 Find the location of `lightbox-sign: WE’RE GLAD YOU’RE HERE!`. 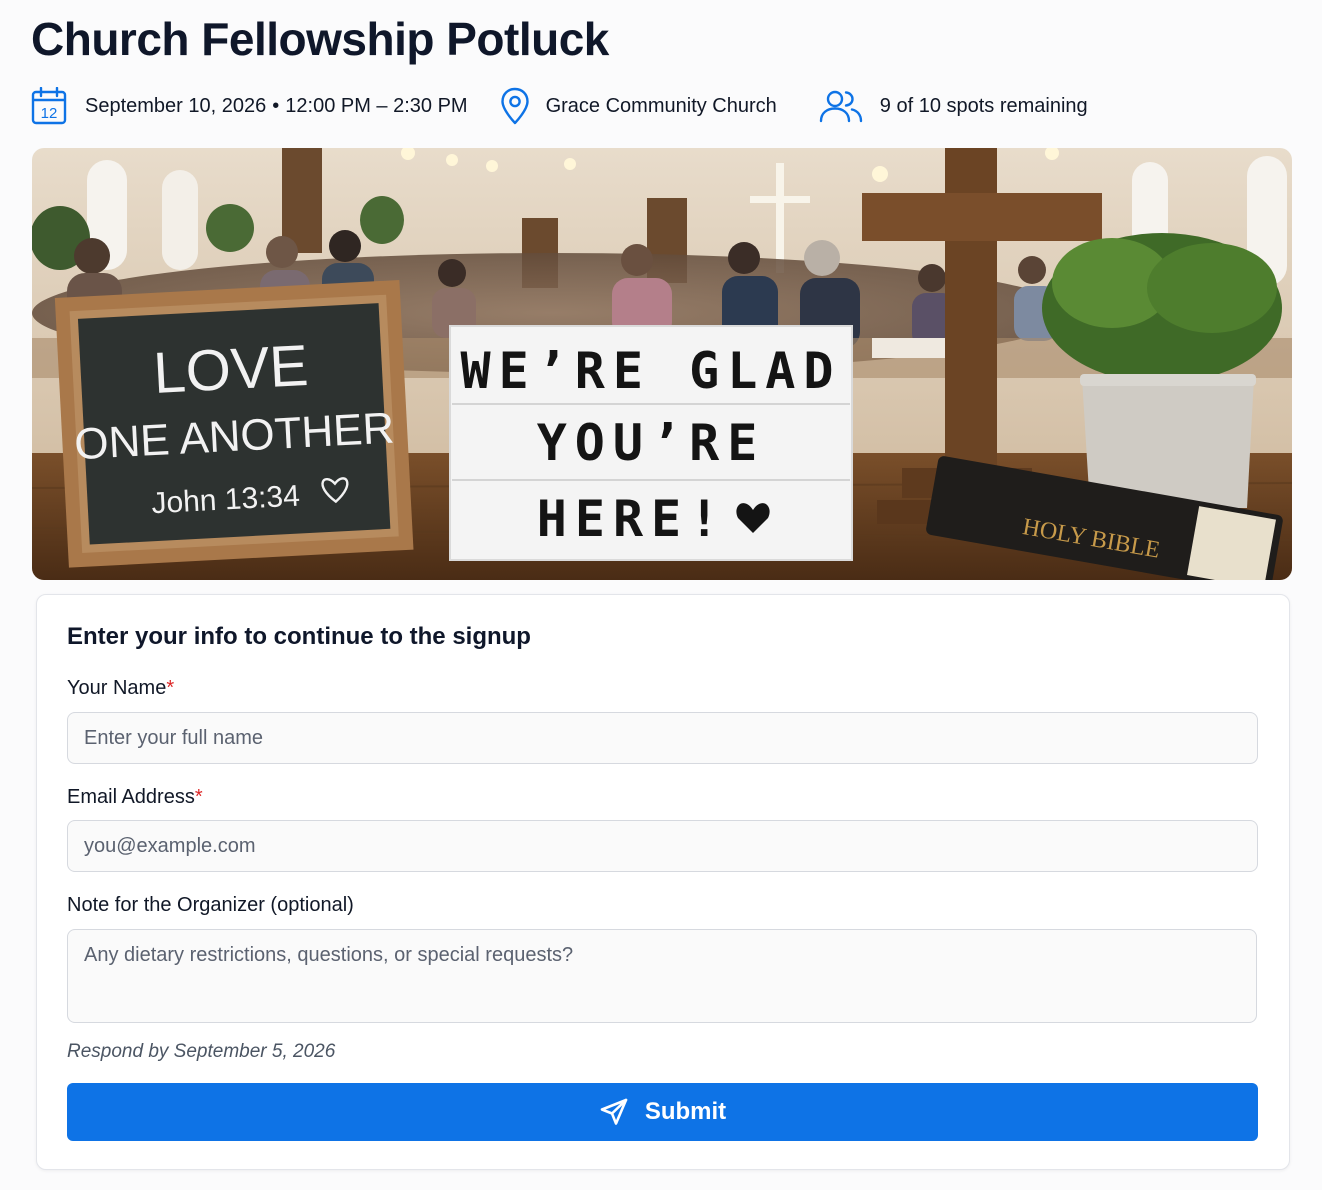

lightbox-sign: WE’RE GLAD YOU’RE HERE! is located at coordinates (651, 443).